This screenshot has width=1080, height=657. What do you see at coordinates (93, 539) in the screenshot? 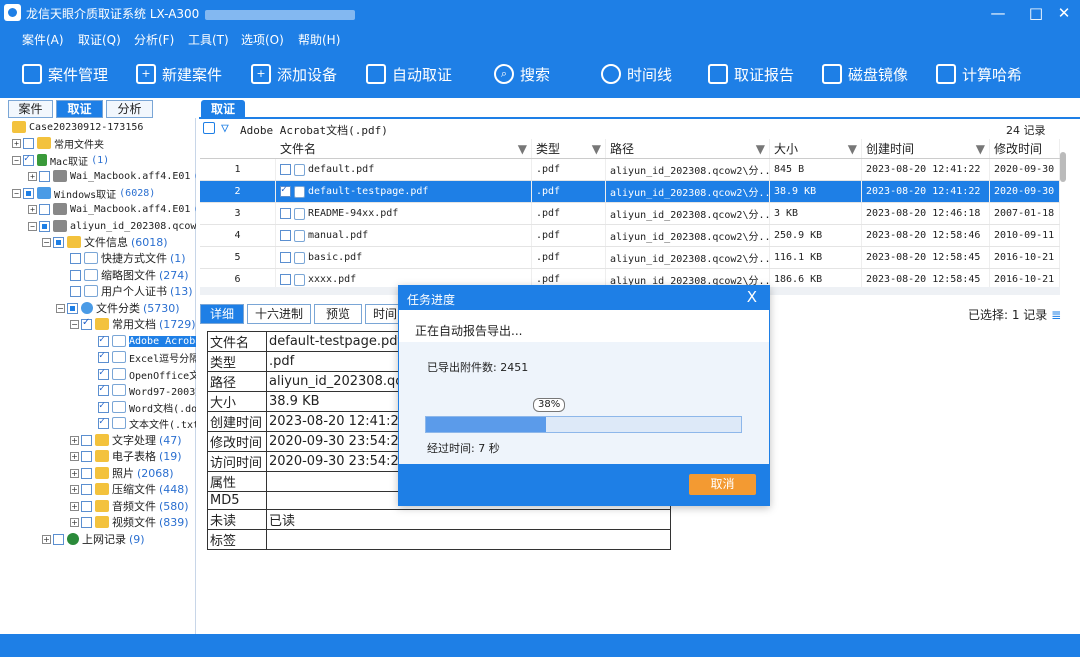
I see `tree-node-web-history: + 上网记录 (9)` at bounding box center [93, 539].